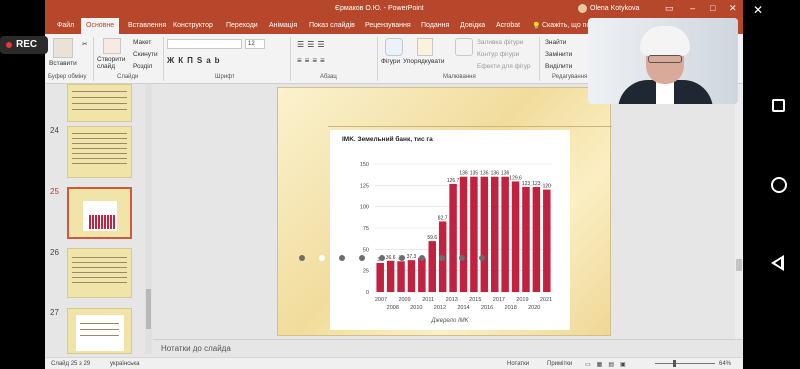 The image size is (800, 369). I want to click on group-font: Шрифт, so click(225, 77).